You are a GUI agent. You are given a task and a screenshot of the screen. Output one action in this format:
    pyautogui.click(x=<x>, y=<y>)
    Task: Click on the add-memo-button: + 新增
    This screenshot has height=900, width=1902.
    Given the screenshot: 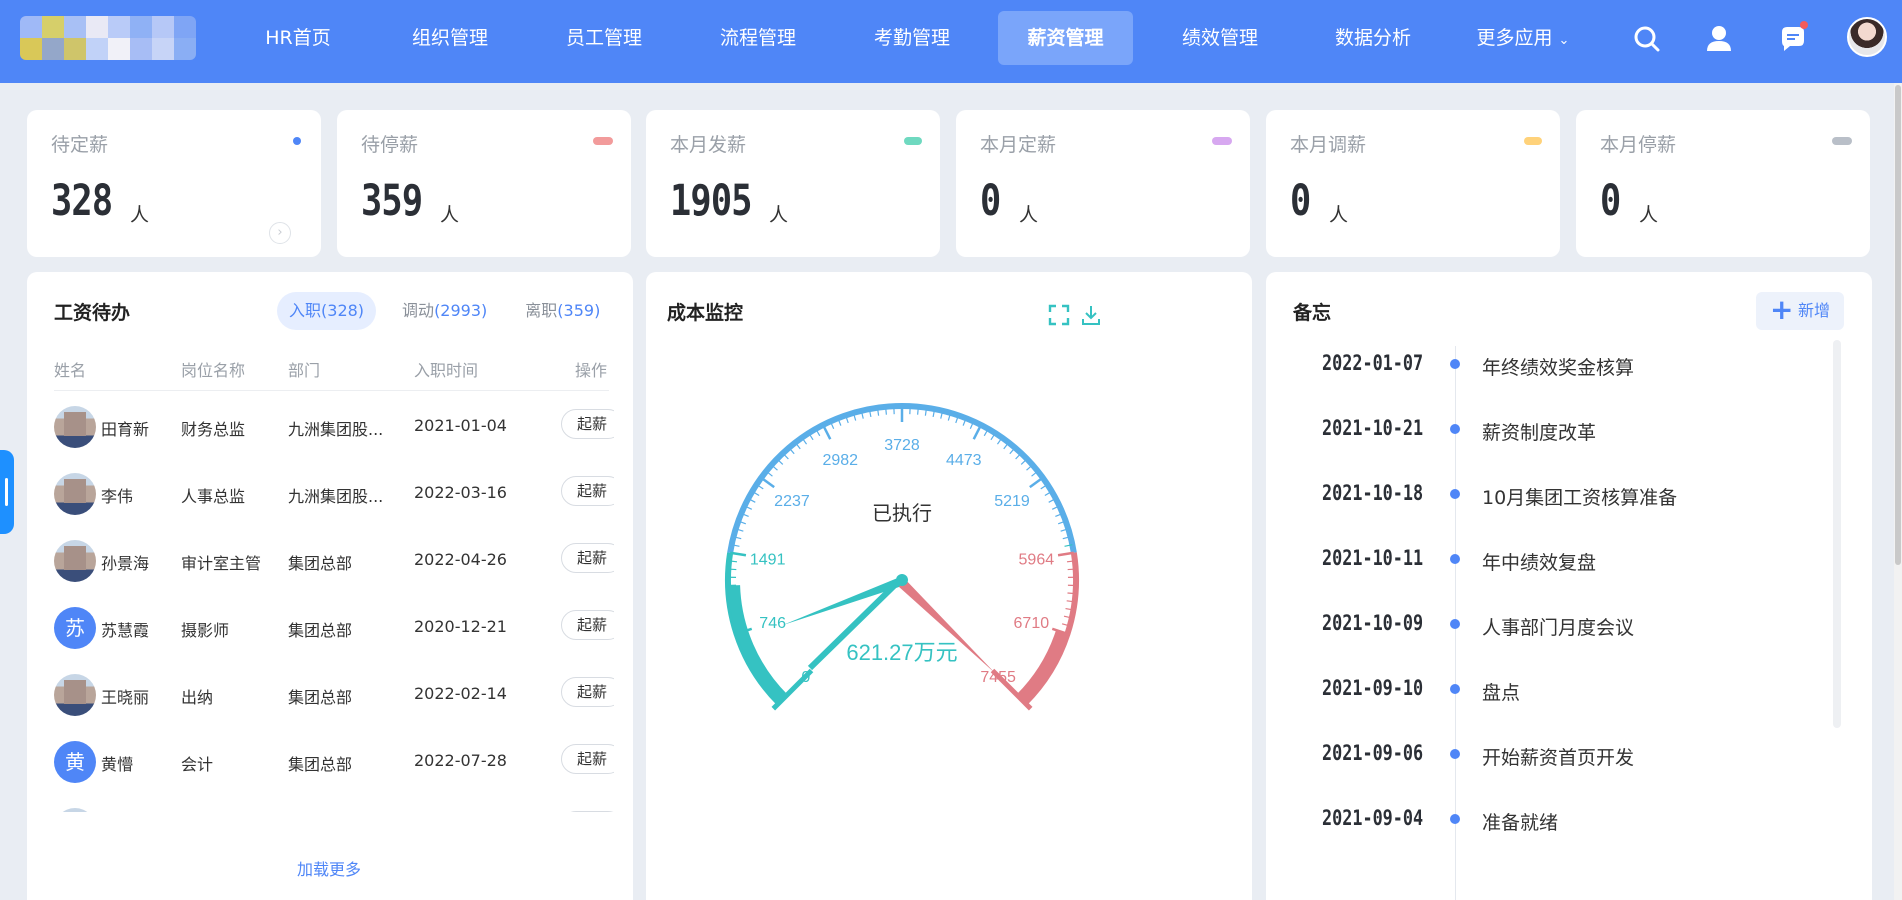 What is the action you would take?
    pyautogui.click(x=1800, y=311)
    